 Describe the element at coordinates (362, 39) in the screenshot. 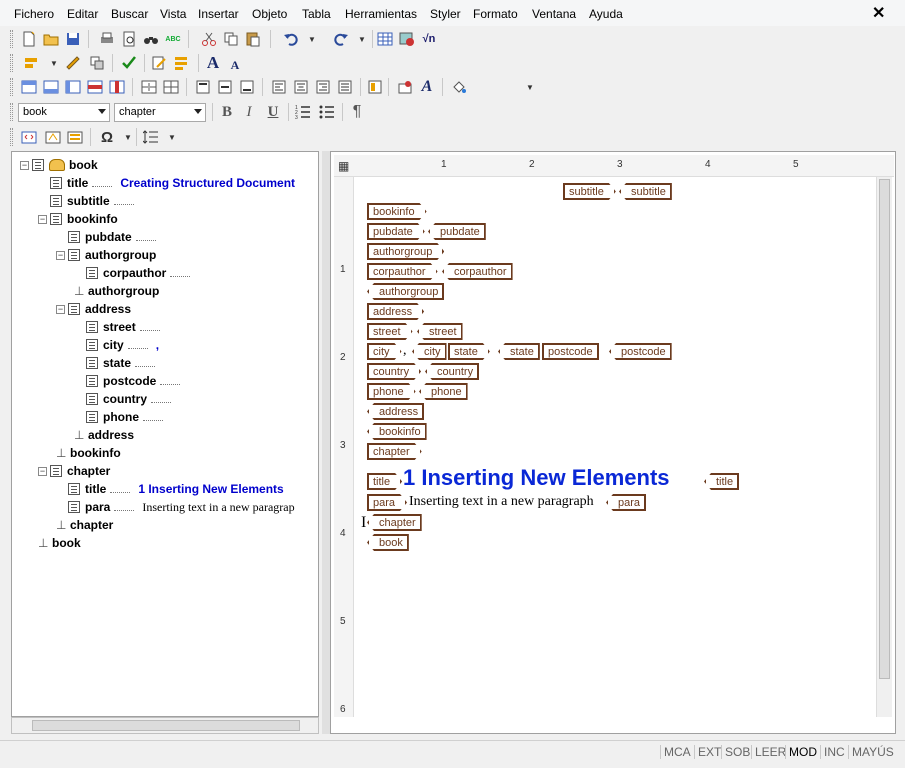

I see `redo-dropdown-icon: ▼` at that location.